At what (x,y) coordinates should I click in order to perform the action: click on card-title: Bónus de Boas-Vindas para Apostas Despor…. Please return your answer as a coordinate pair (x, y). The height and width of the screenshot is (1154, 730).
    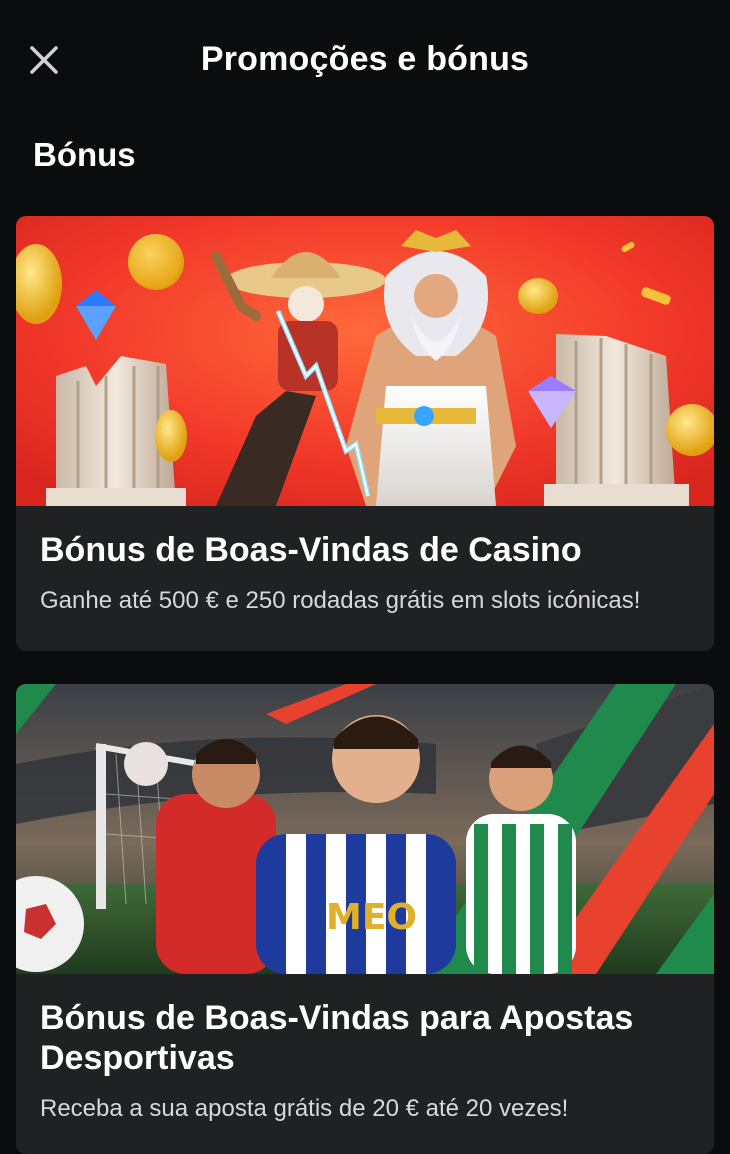
    Looking at the image, I should click on (337, 1038).